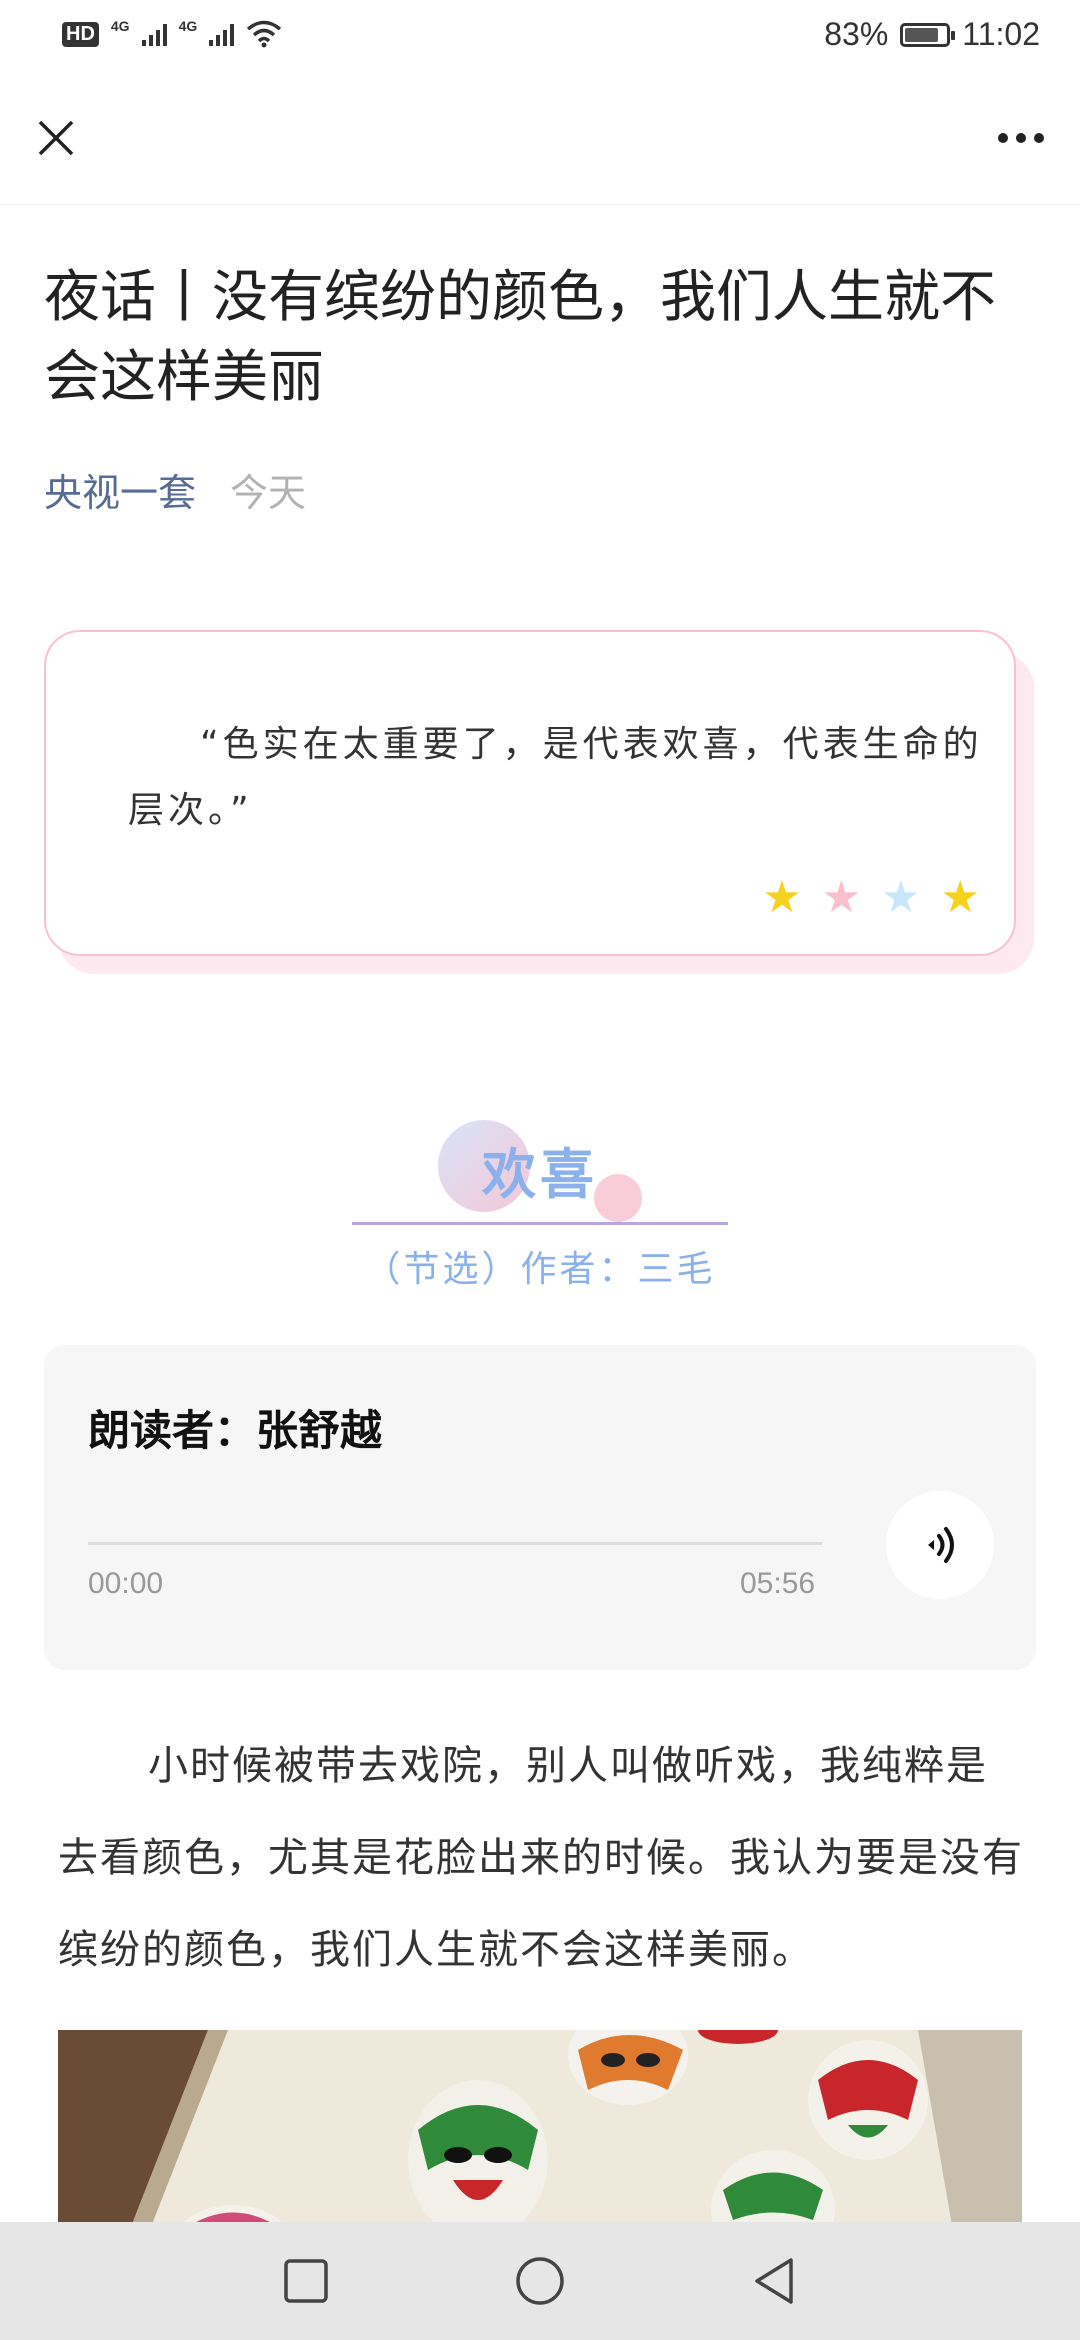 The width and height of the screenshot is (1080, 2340). Describe the element at coordinates (871, 898) in the screenshot. I see `decorative-stars: ★ ★ ★ ★` at that location.